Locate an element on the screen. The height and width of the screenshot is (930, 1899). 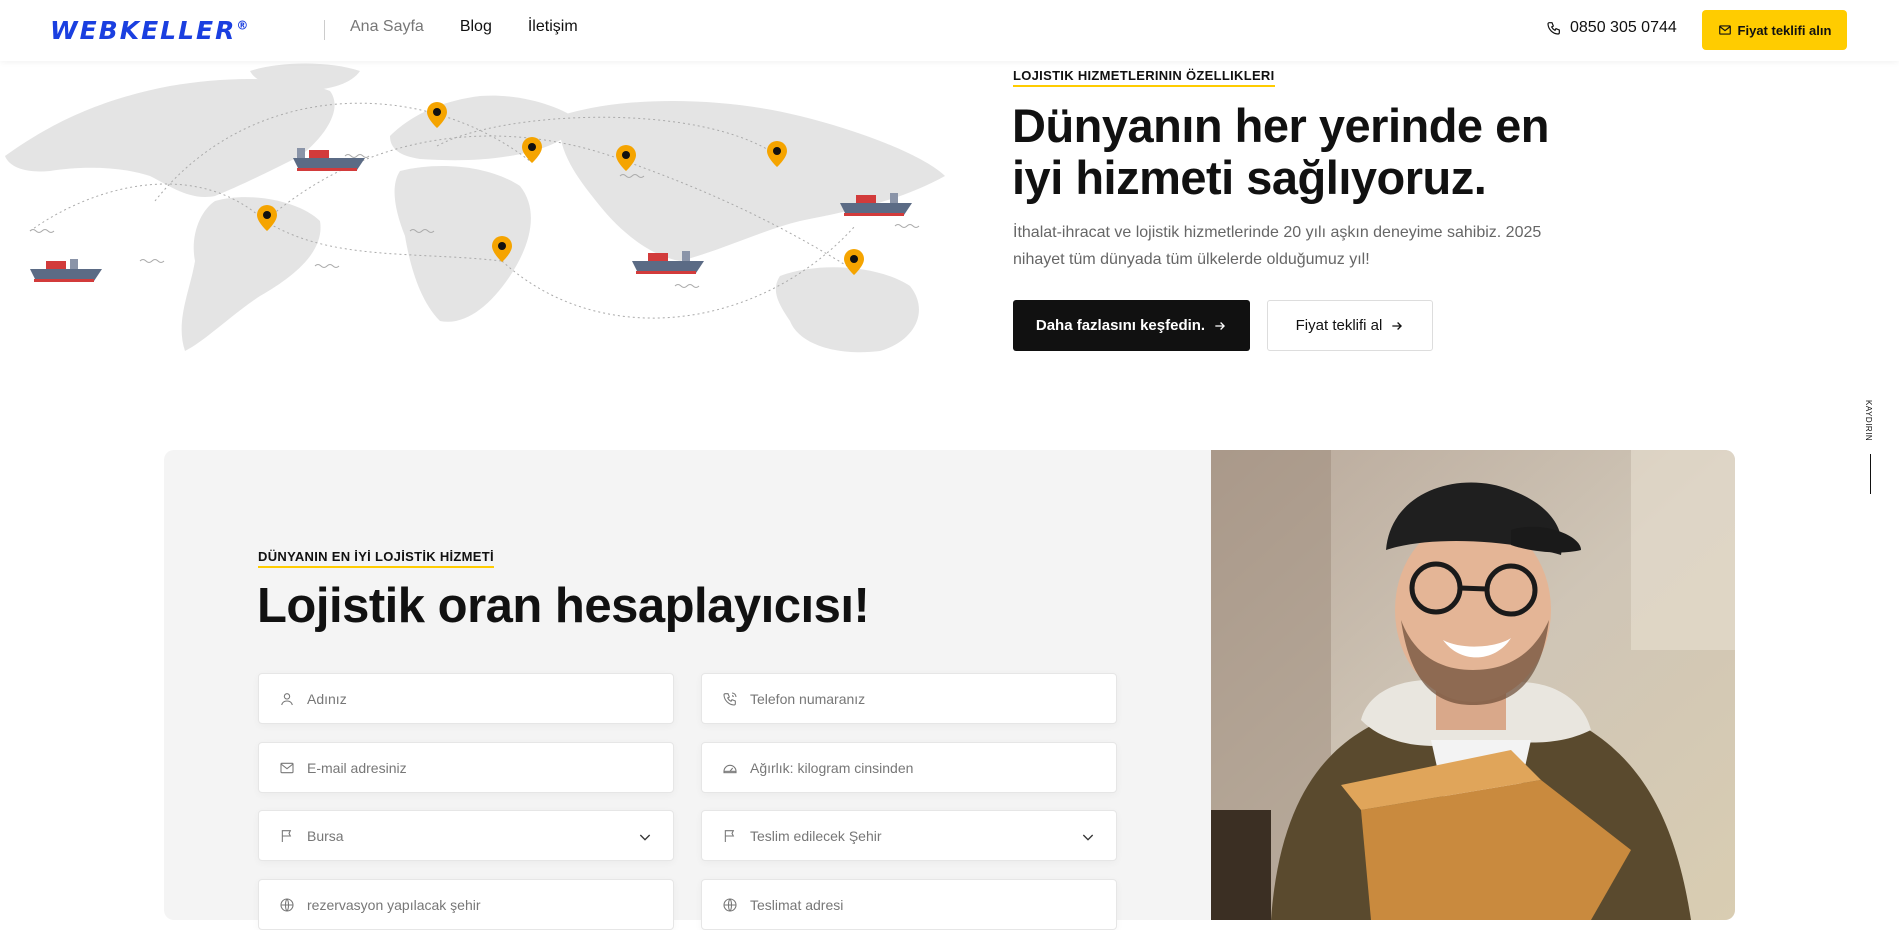
origin-city-value: Bursa is located at coordinates (325, 835).